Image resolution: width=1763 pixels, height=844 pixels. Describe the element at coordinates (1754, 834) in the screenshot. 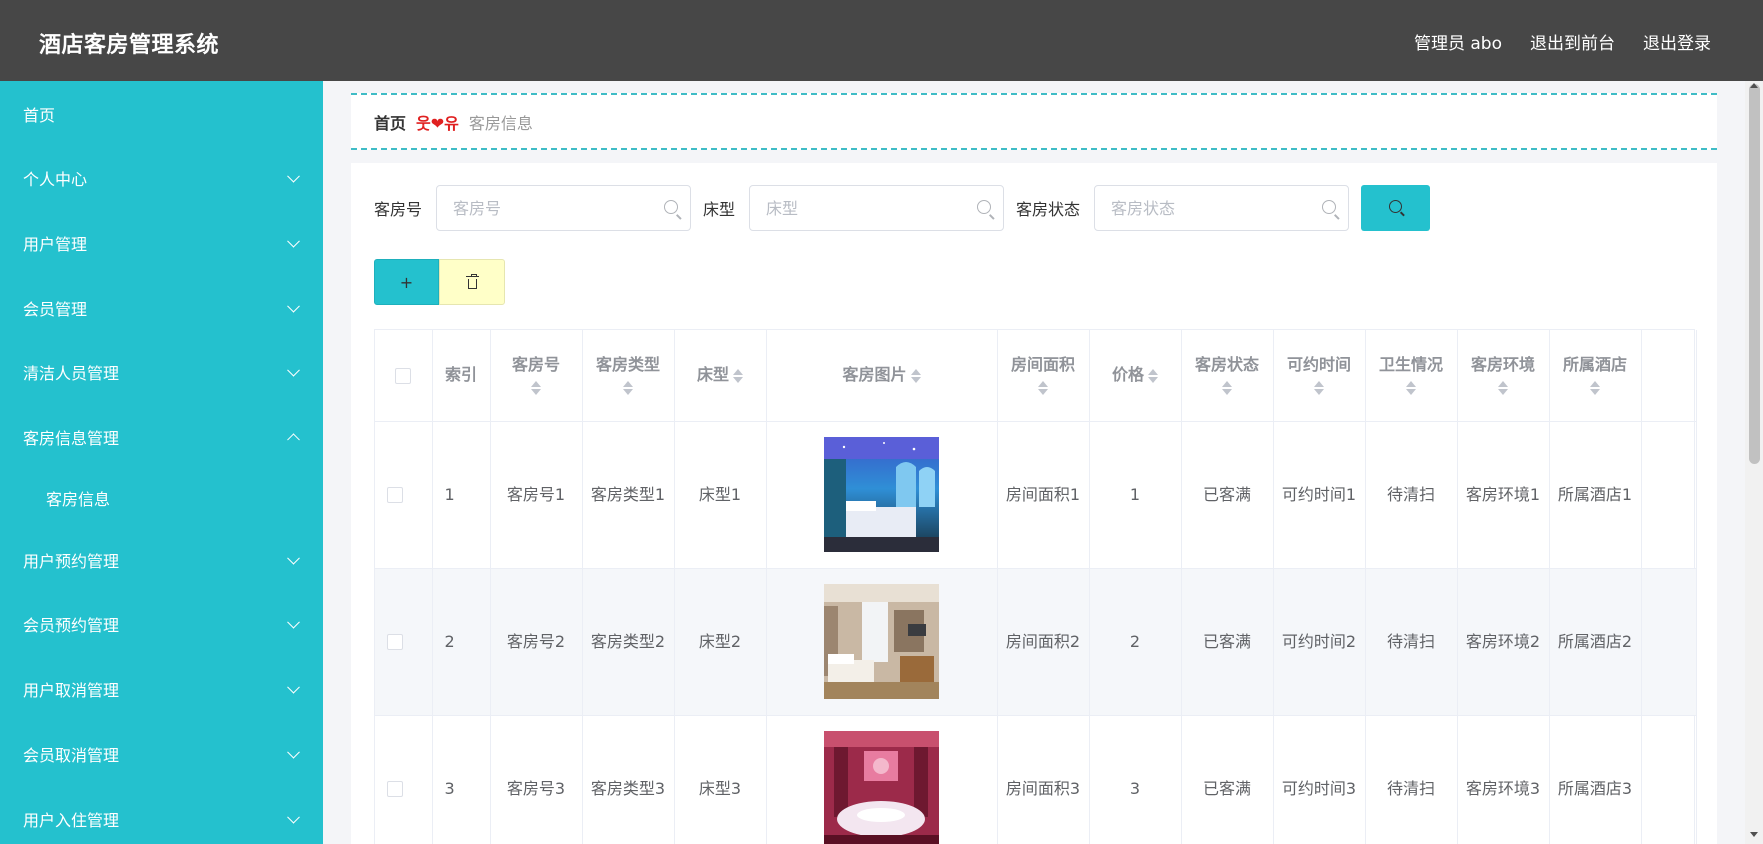

I see `scroll-down-arrow-icon` at that location.